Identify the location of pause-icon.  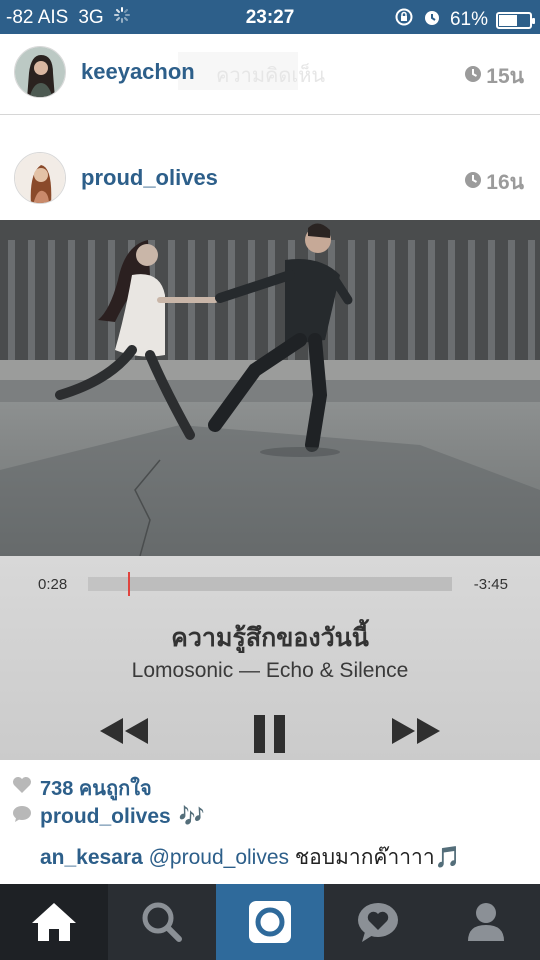
(269, 734).